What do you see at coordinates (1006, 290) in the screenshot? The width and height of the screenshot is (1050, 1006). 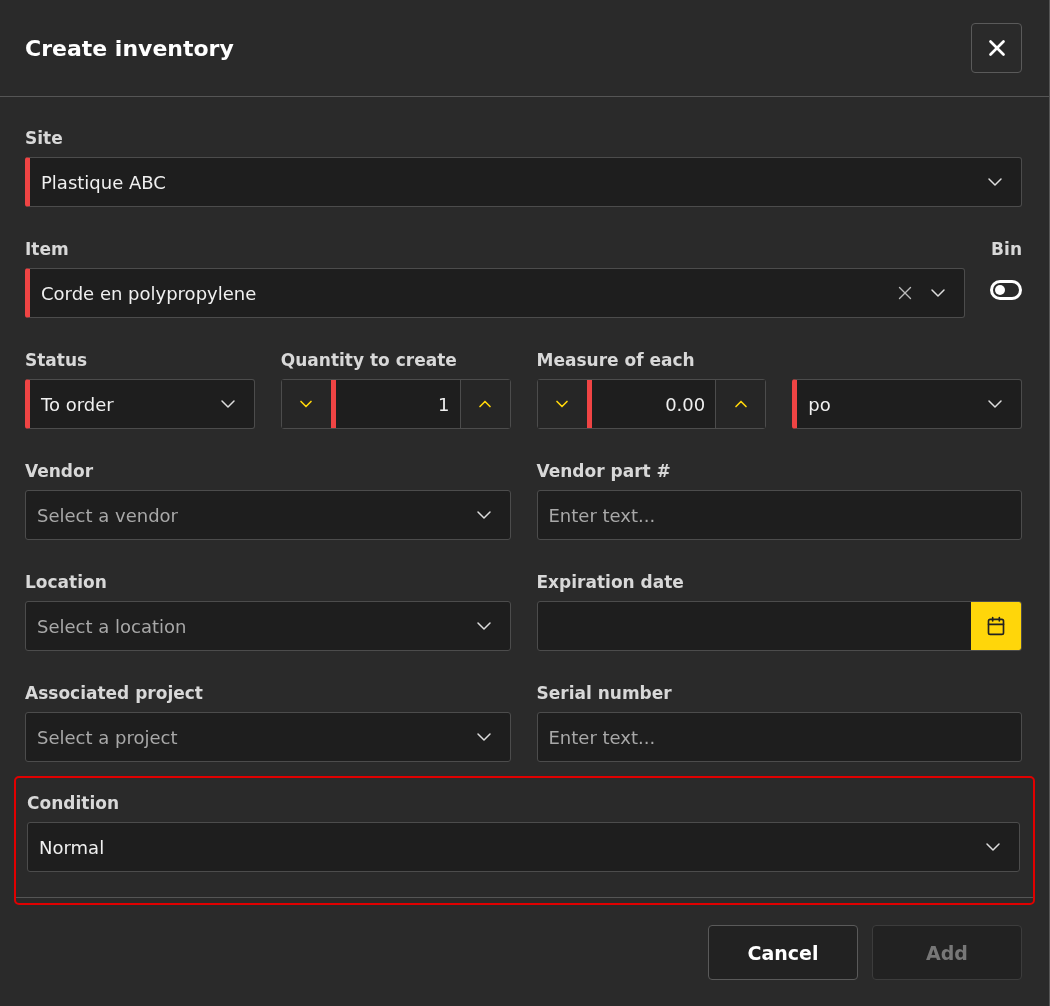 I see `toggle-switch` at bounding box center [1006, 290].